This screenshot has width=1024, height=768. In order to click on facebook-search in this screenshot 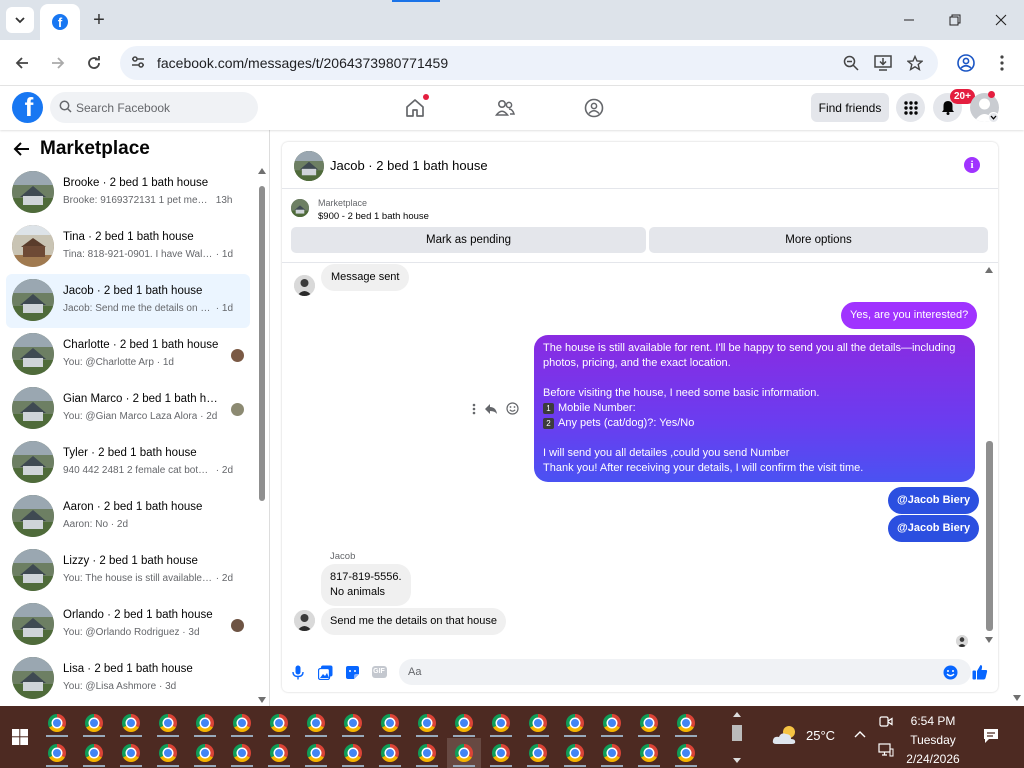, I will do `click(154, 107)`.